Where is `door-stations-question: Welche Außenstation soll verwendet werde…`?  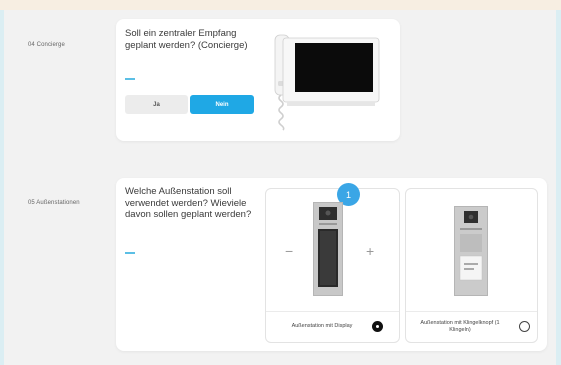 door-stations-question: Welche Außenstation soll verwendet werde… is located at coordinates (188, 203).